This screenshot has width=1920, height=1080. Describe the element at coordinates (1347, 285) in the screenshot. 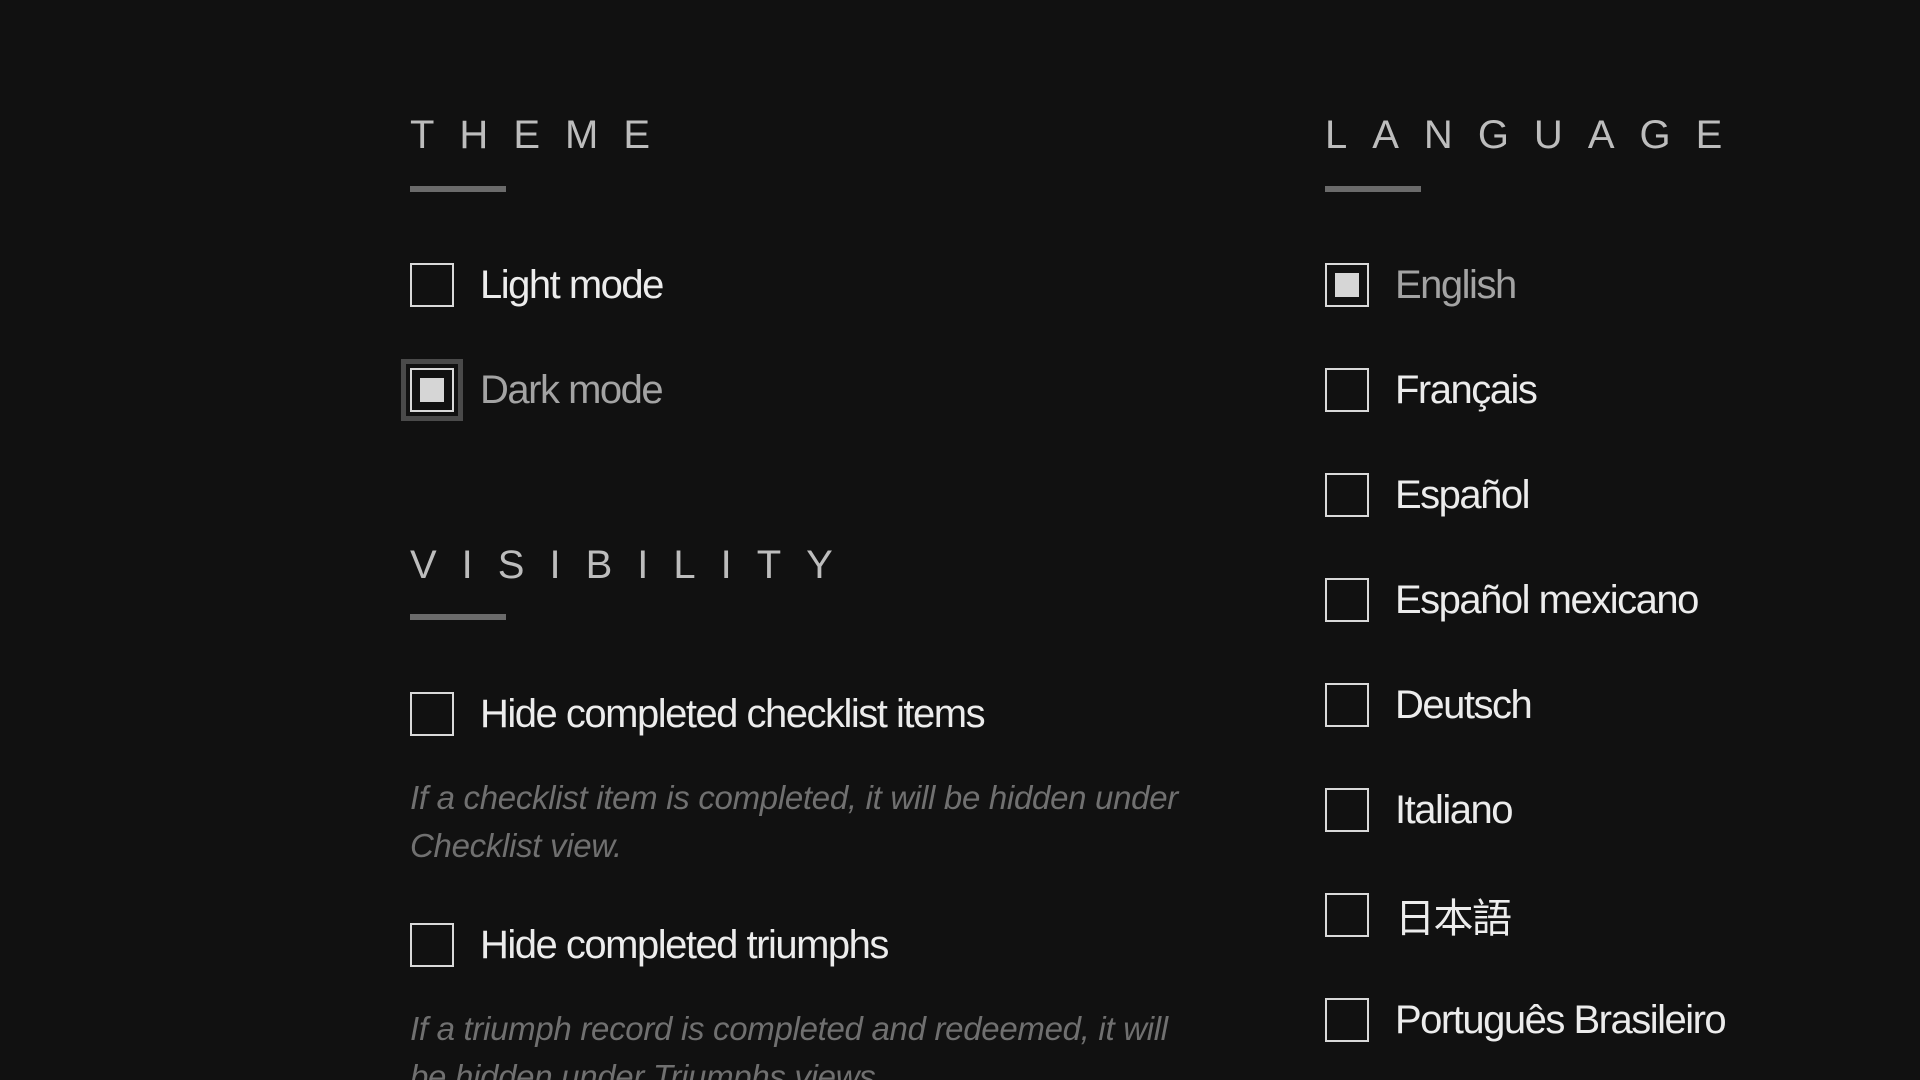

I see `english-checkbox` at that location.